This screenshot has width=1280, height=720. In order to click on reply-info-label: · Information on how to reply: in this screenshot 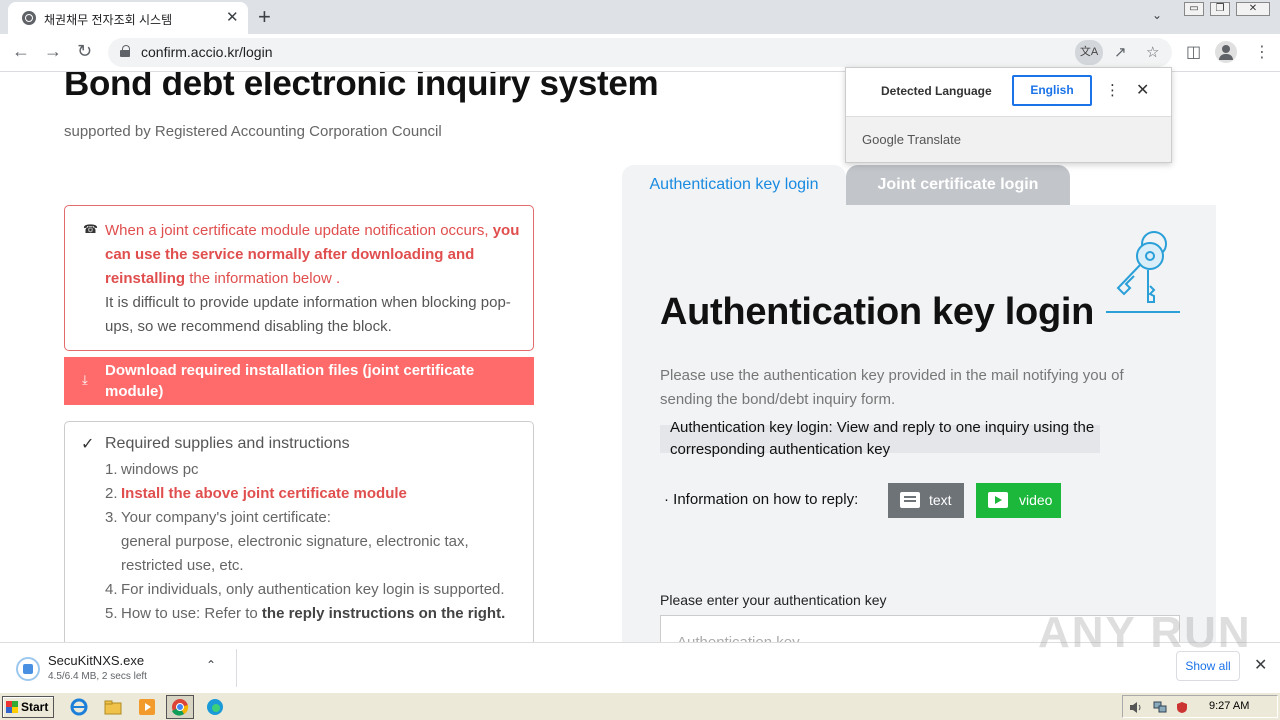, I will do `click(761, 499)`.